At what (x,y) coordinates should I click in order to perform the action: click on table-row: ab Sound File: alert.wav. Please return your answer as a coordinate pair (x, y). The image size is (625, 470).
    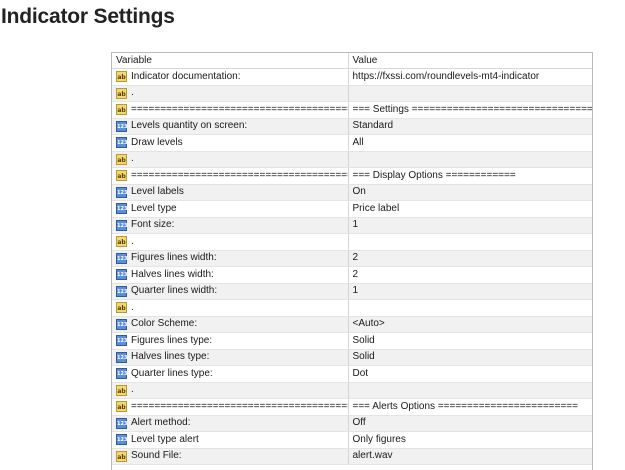
    Looking at the image, I should click on (352, 456).